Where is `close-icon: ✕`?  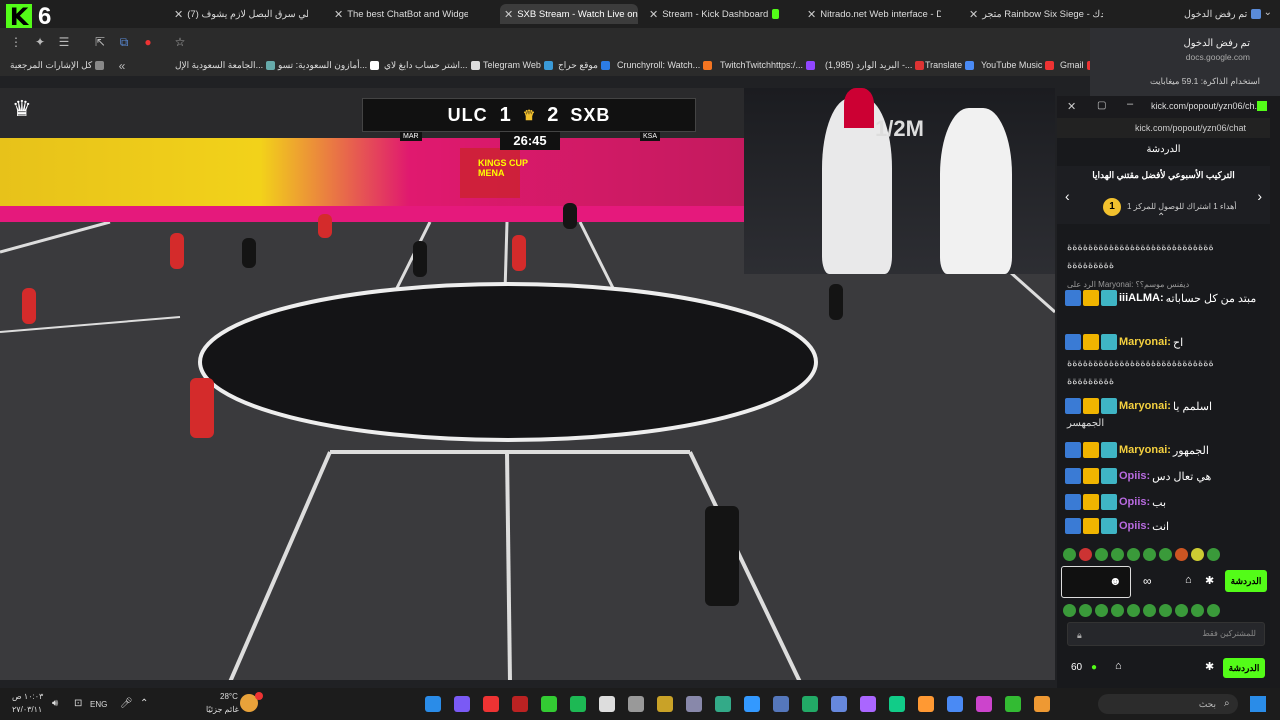
close-icon: ✕ is located at coordinates (1071, 106).